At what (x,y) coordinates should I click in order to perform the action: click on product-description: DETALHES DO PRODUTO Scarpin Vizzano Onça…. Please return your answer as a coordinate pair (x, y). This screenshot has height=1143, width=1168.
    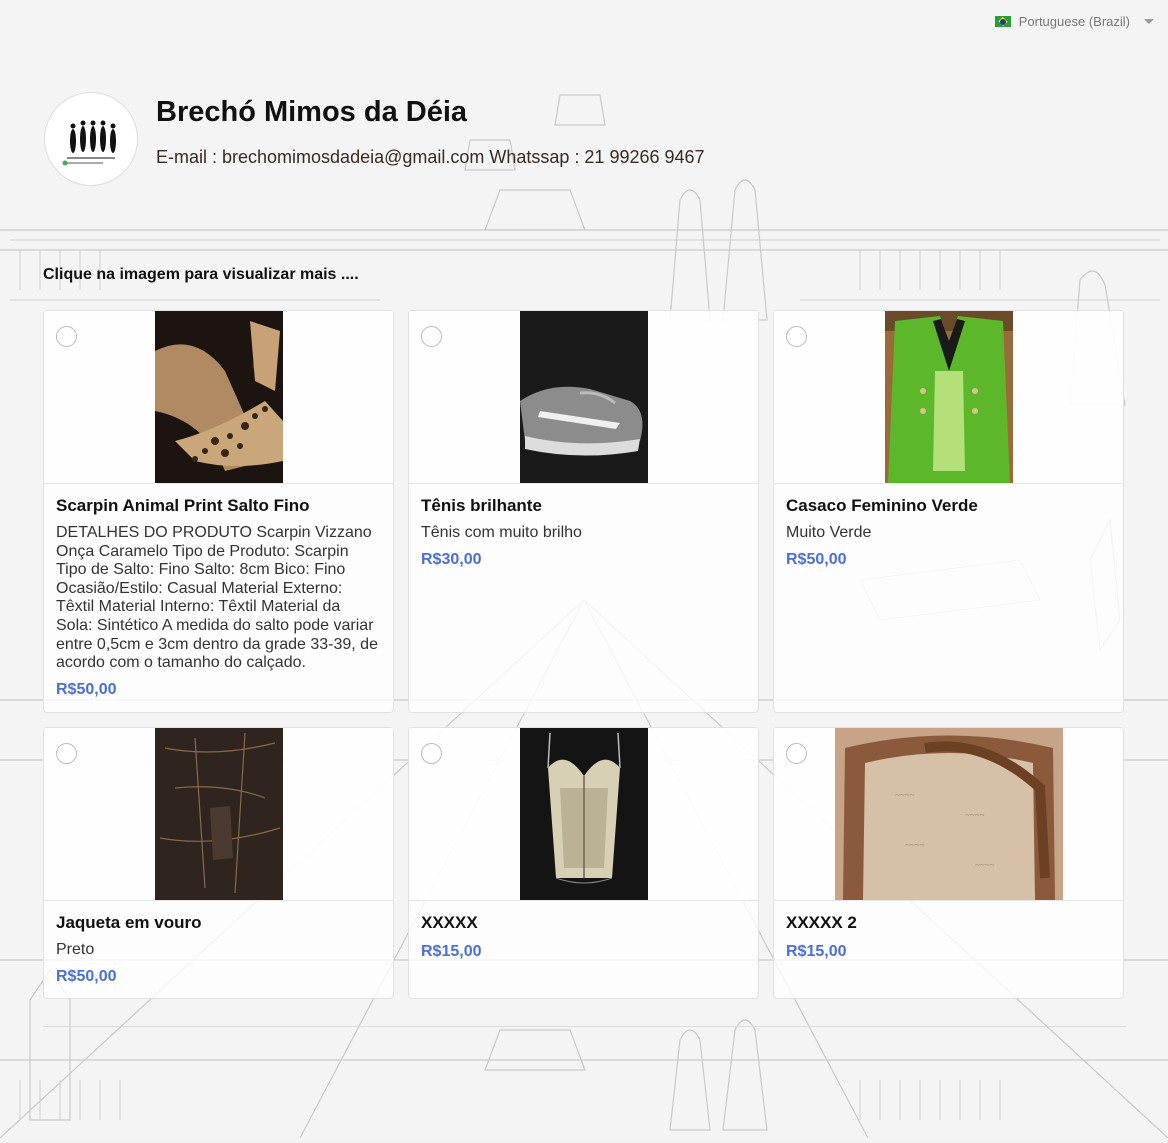
    Looking at the image, I should click on (217, 598).